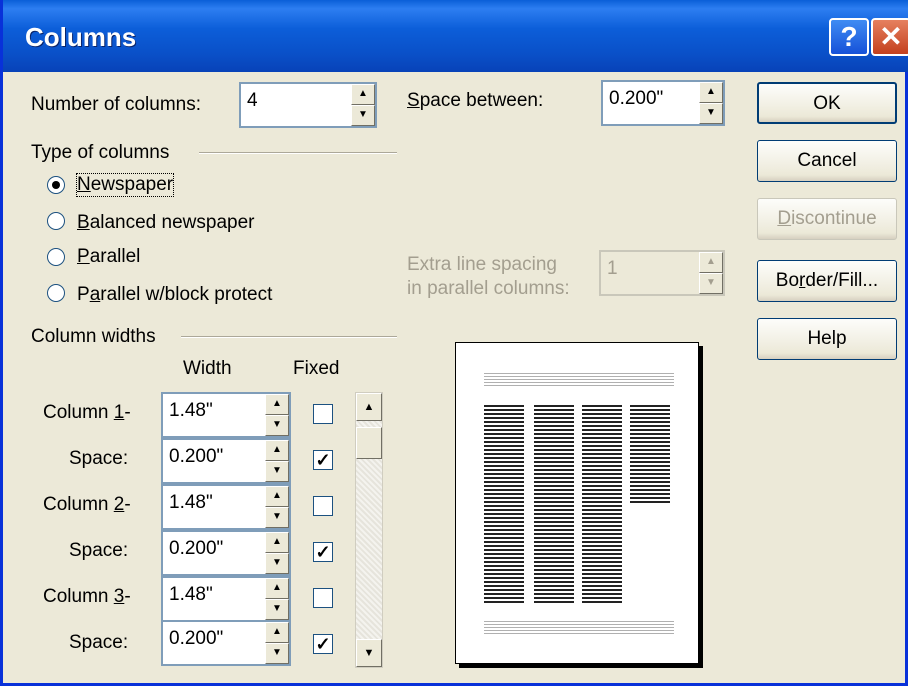 This screenshot has height=686, width=908. What do you see at coordinates (323, 506) in the screenshot?
I see `column-2-fixed-checkbox` at bounding box center [323, 506].